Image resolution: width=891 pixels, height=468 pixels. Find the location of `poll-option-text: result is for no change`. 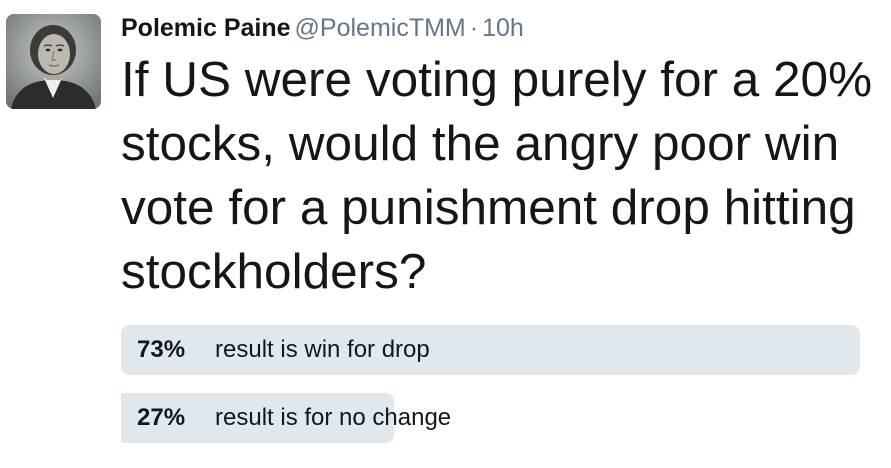

poll-option-text: result is for no change is located at coordinates (333, 417).